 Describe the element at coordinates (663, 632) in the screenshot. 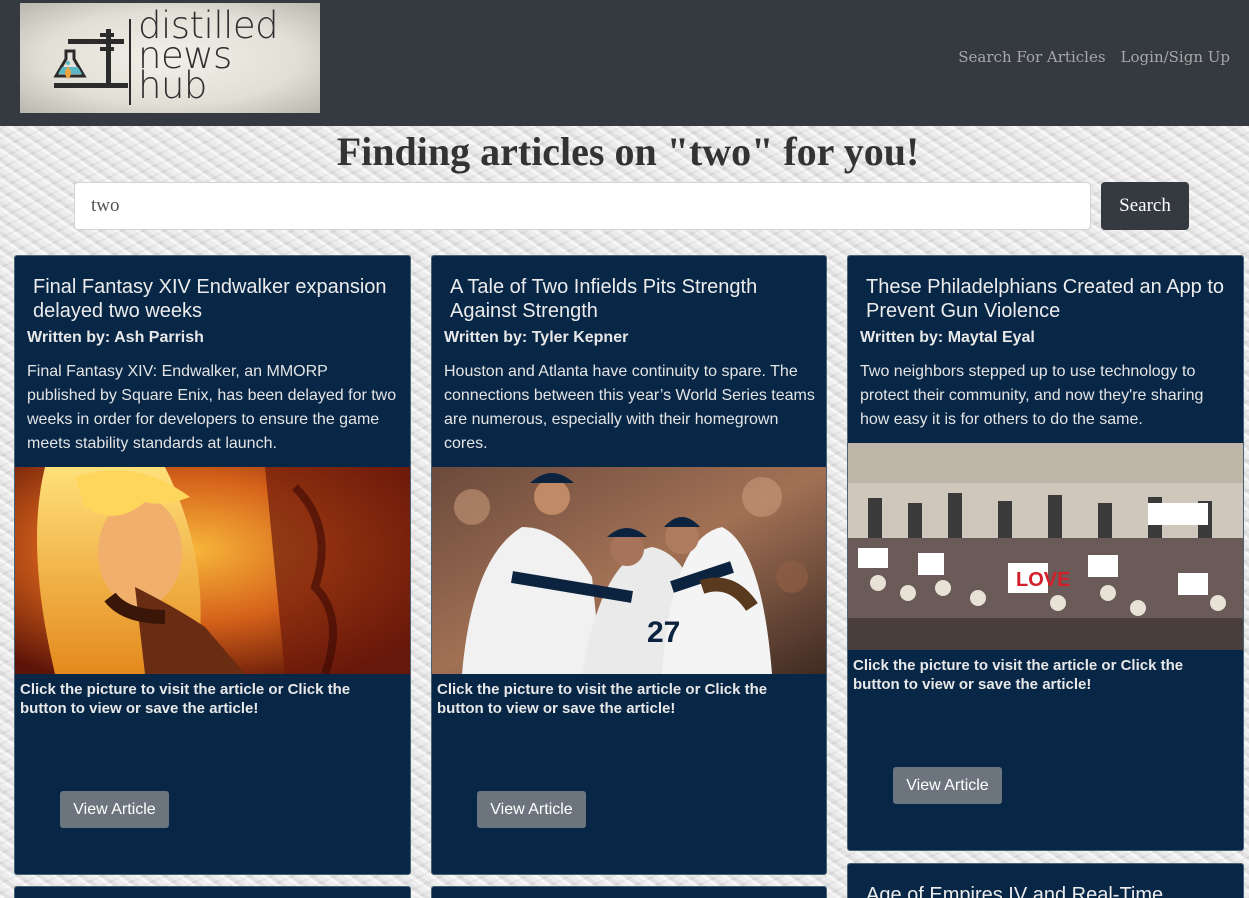

I see `svg-text: 27` at that location.